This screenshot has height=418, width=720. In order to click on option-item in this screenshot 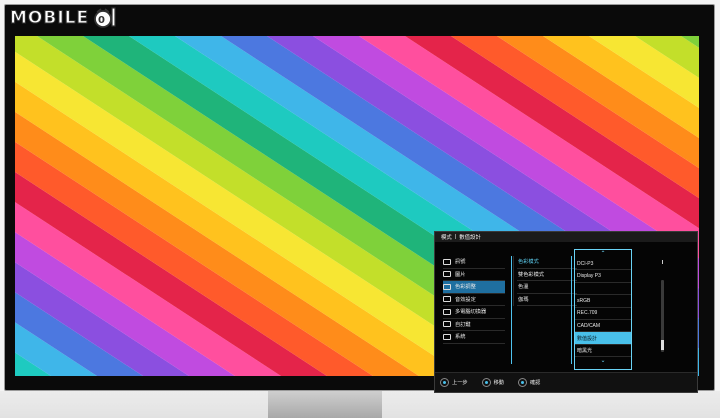, I will do `click(603, 289)`.